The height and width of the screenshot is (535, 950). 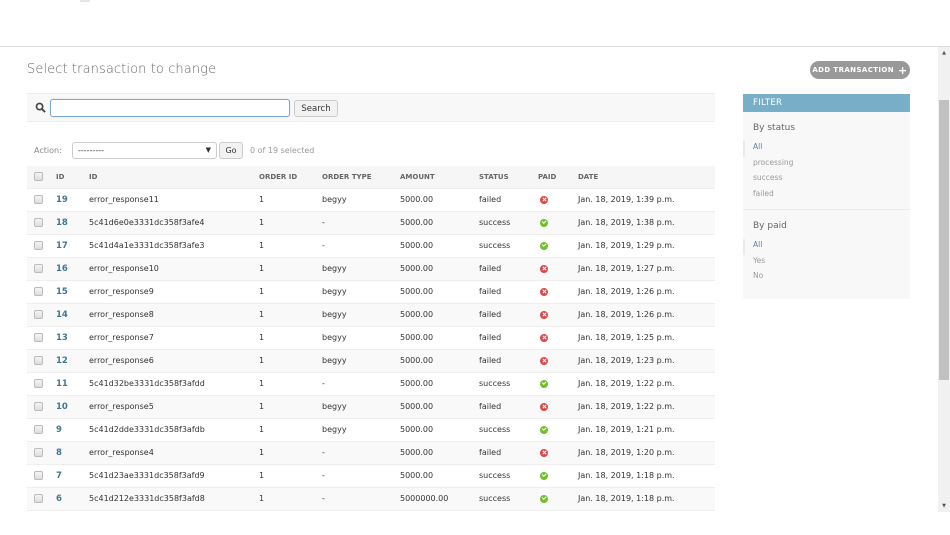 I want to click on row-link: 6, so click(x=59, y=499).